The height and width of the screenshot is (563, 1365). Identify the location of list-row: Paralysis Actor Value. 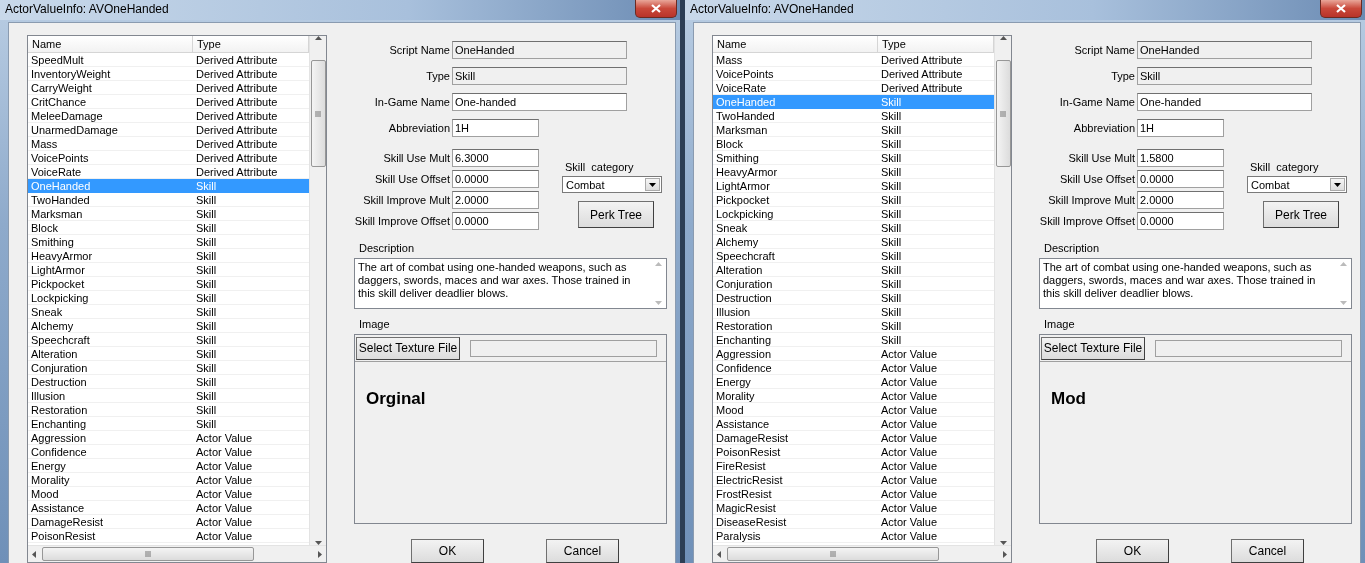
(853, 536).